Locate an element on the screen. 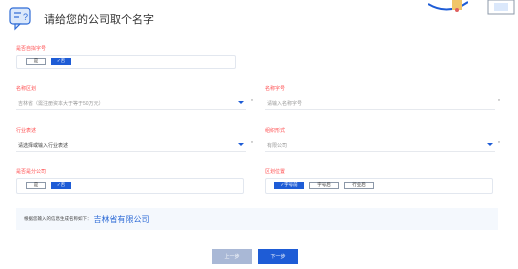 The width and height of the screenshot is (518, 269). branch-no-option: ✓否 is located at coordinates (61, 185).